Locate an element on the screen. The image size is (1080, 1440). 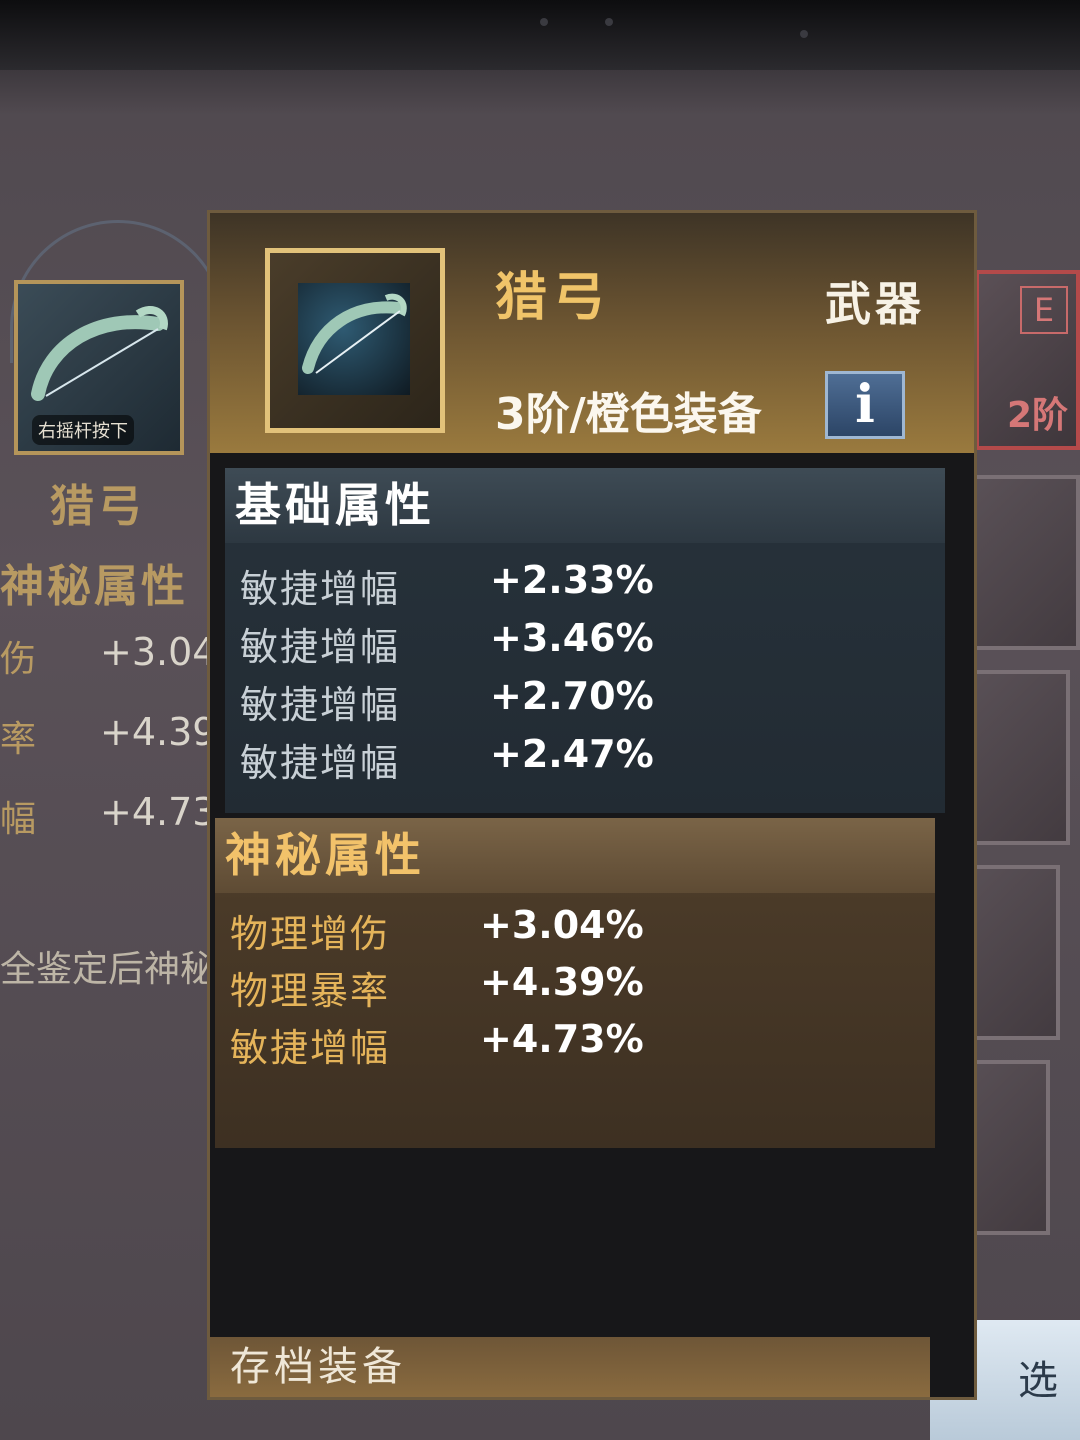
left-stat-row: 率 +4.39 is located at coordinates (115, 735).